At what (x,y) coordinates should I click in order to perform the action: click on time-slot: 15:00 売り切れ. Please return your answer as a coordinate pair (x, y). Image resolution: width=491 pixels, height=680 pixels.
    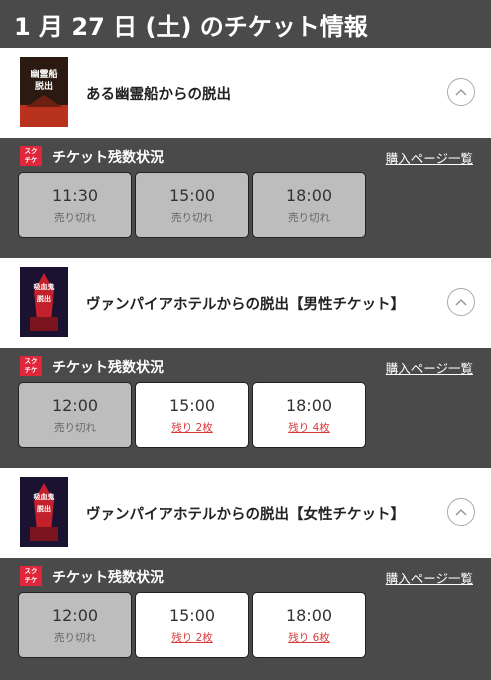
    Looking at the image, I should click on (192, 205).